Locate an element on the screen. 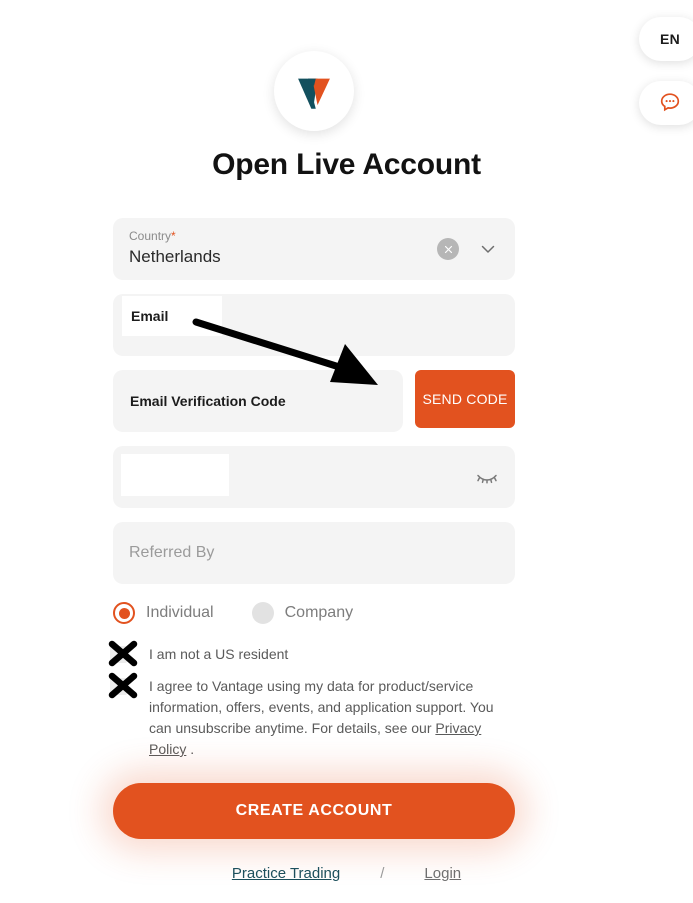  email-label: Email is located at coordinates (172, 316).